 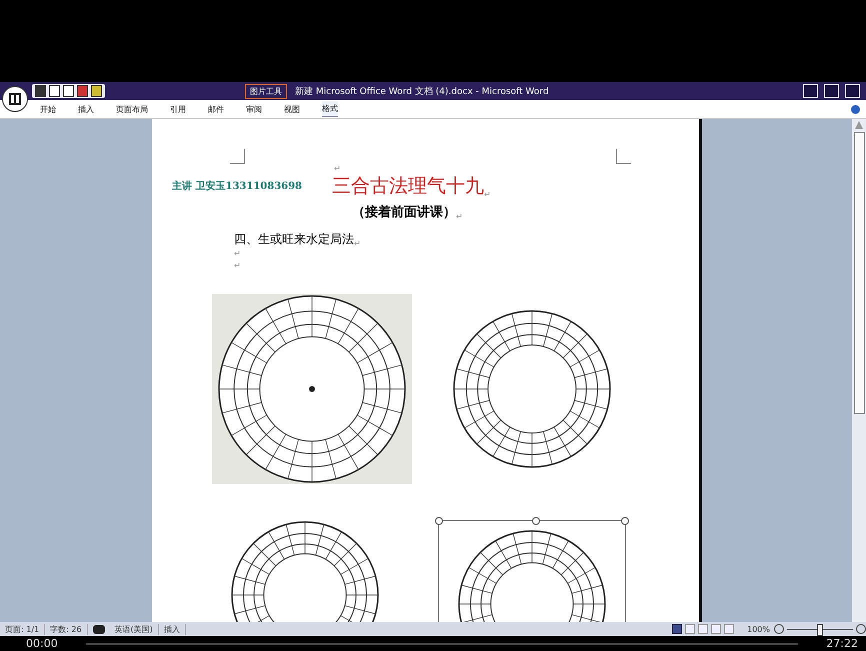 What do you see at coordinates (178, 109) in the screenshot?
I see `ribbon-tab: 引用` at bounding box center [178, 109].